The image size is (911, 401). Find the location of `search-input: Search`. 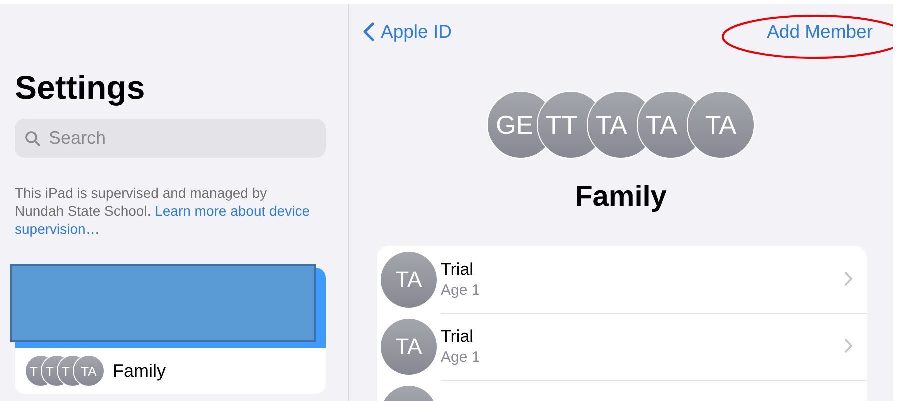

search-input: Search is located at coordinates (169, 138).